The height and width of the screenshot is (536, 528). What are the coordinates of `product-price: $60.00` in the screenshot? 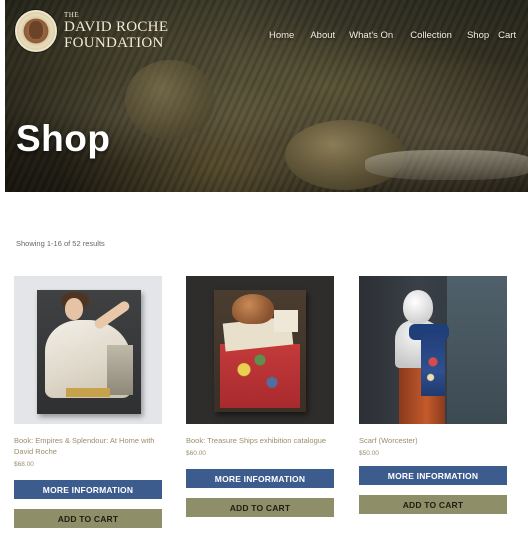 It's located at (196, 453).